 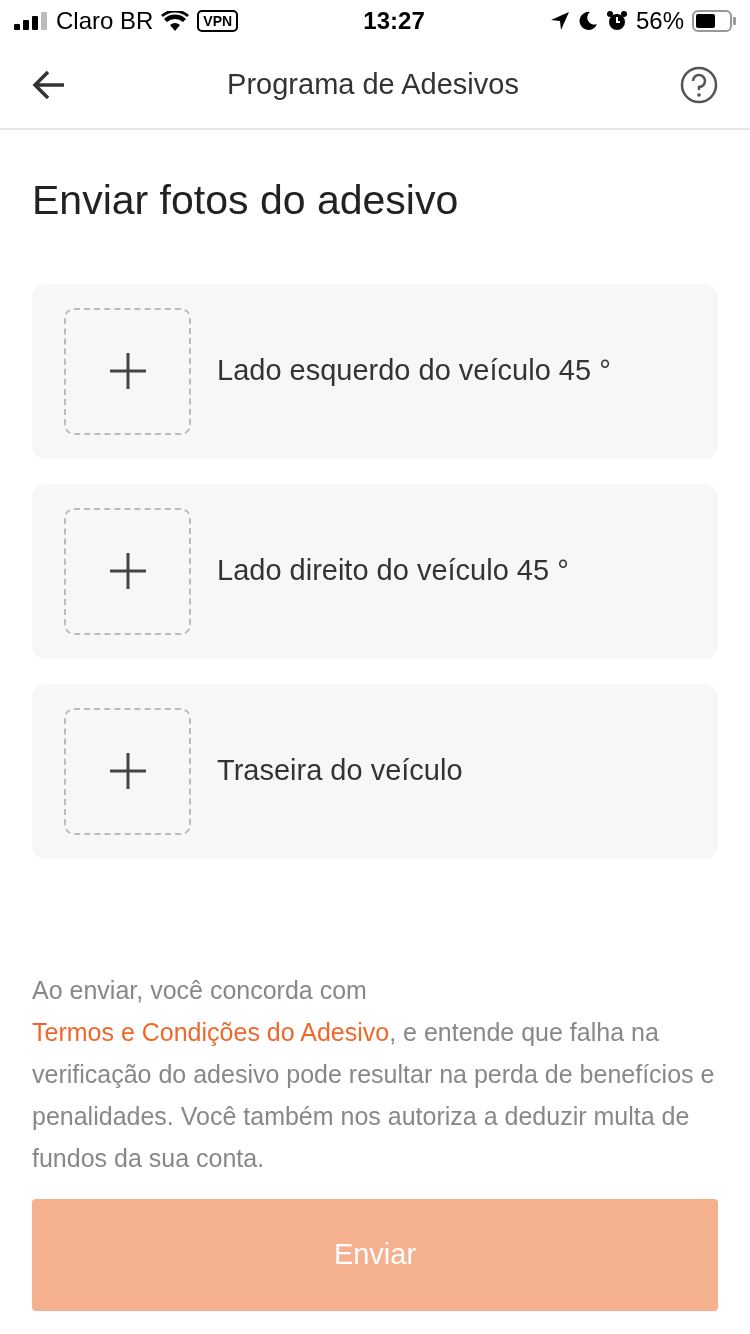 What do you see at coordinates (659, 21) in the screenshot?
I see `battery-percentage: 56%` at bounding box center [659, 21].